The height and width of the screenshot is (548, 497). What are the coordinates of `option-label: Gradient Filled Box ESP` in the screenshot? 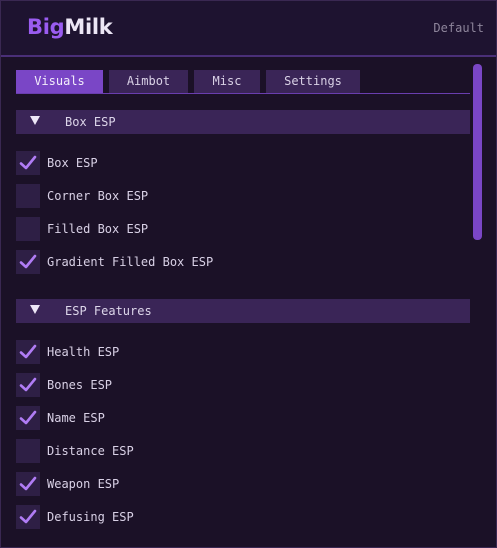 It's located at (130, 262).